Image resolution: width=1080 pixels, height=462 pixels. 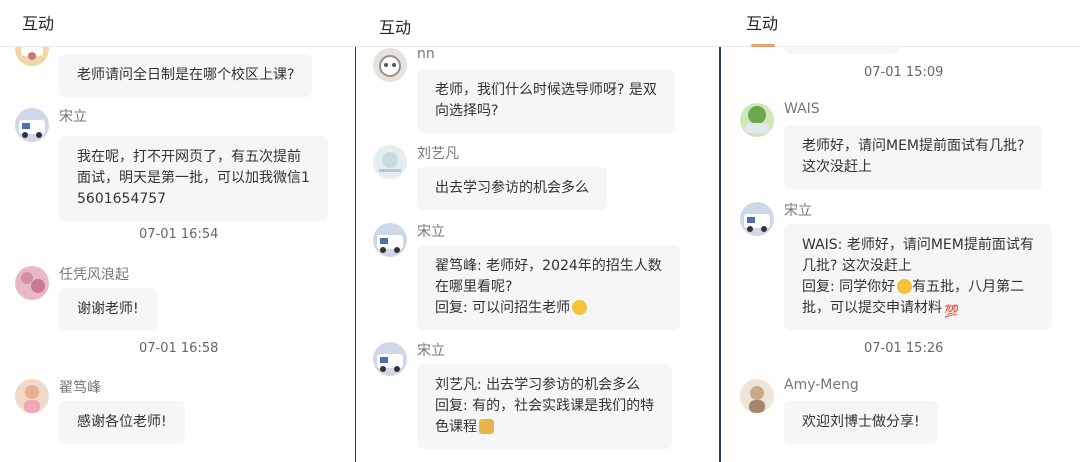 What do you see at coordinates (548, 266) in the screenshot?
I see `message-text: 翟笃峰: 老师好，2024年的招生人数` at bounding box center [548, 266].